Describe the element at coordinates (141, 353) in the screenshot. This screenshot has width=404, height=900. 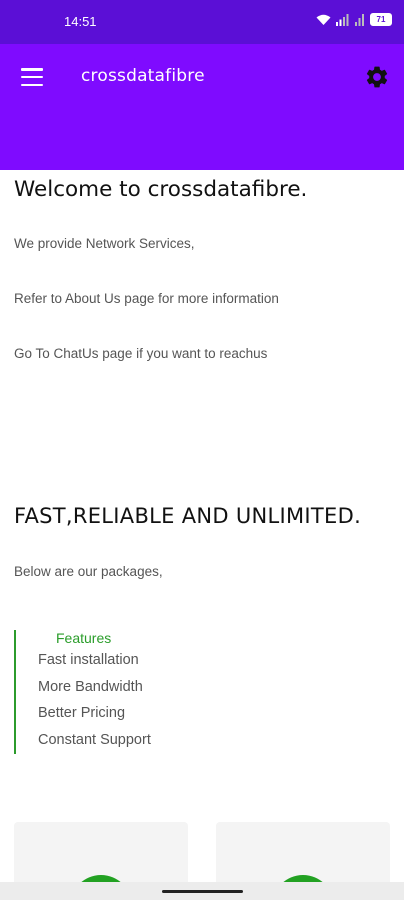
I see `welcome-line-chat: Go To ChatUs page if you want to reachus` at that location.